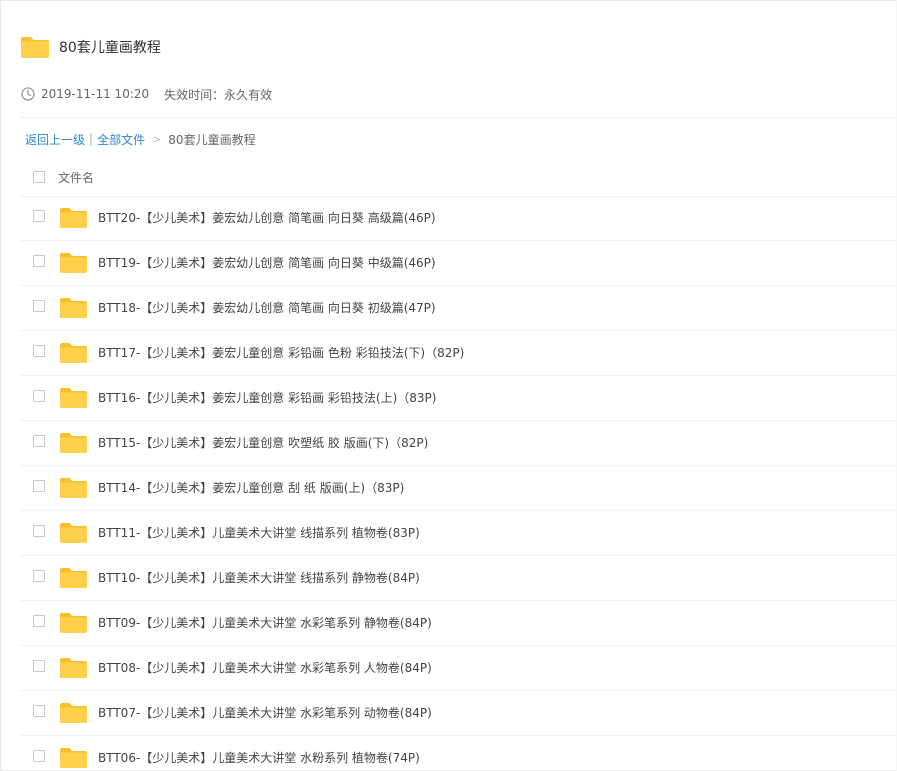 The height and width of the screenshot is (771, 897). What do you see at coordinates (157, 139) in the screenshot?
I see `breadcrumb-arrow: >` at bounding box center [157, 139].